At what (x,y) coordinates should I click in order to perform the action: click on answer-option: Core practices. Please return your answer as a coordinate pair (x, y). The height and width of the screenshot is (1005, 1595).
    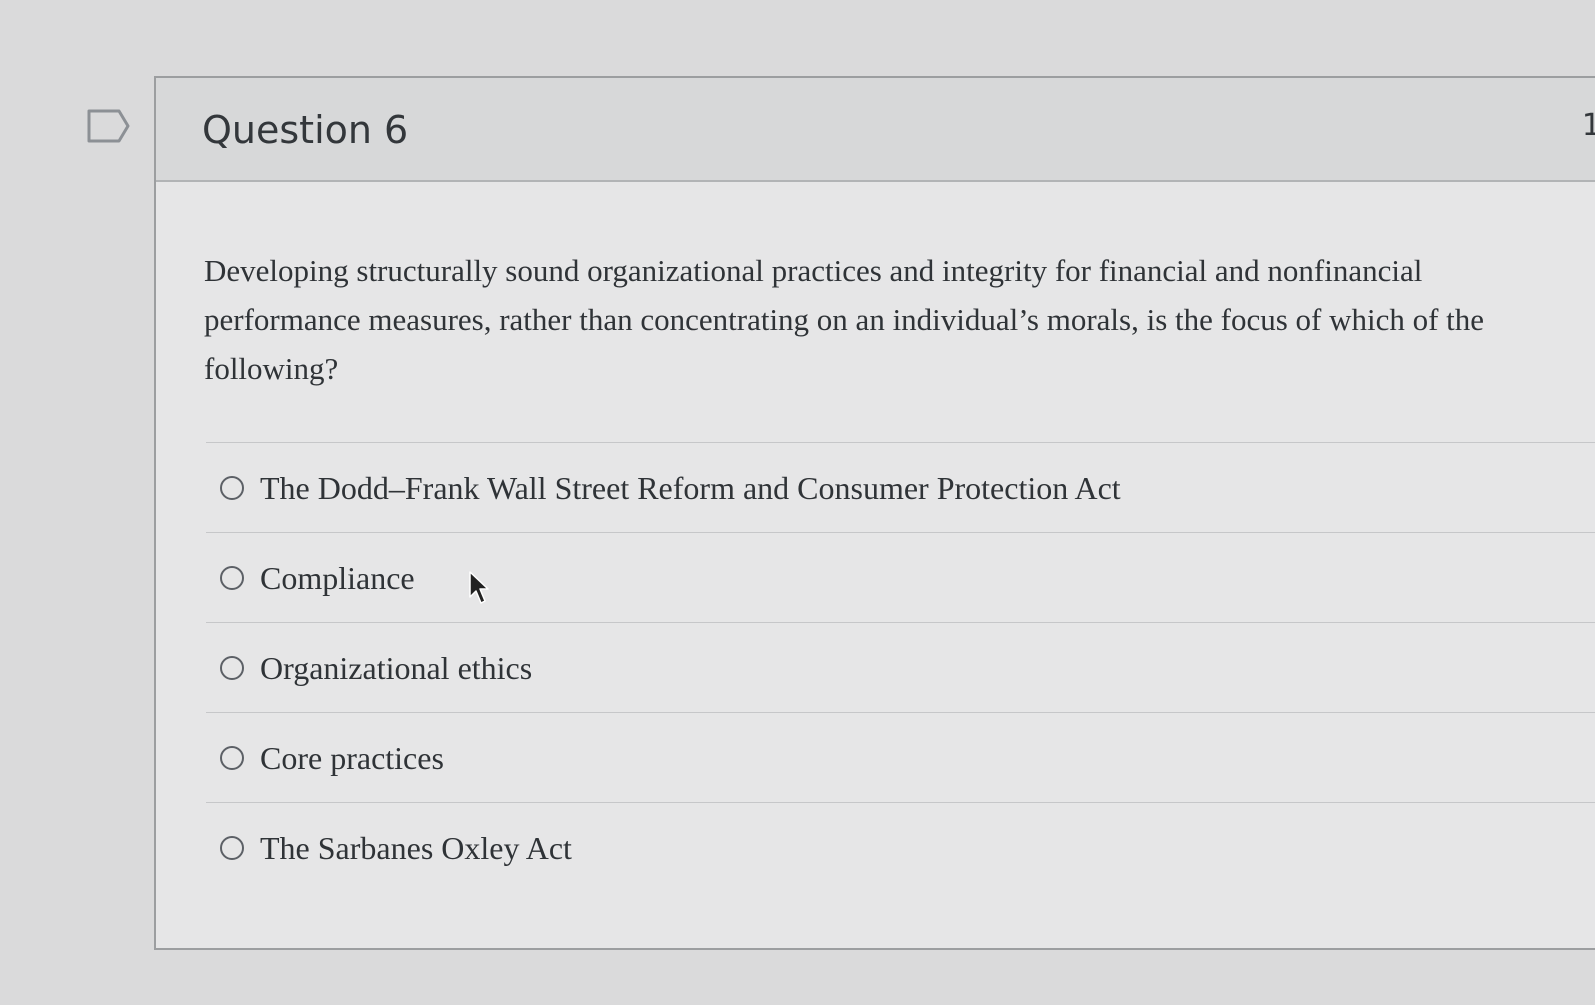
    Looking at the image, I should click on (900, 757).